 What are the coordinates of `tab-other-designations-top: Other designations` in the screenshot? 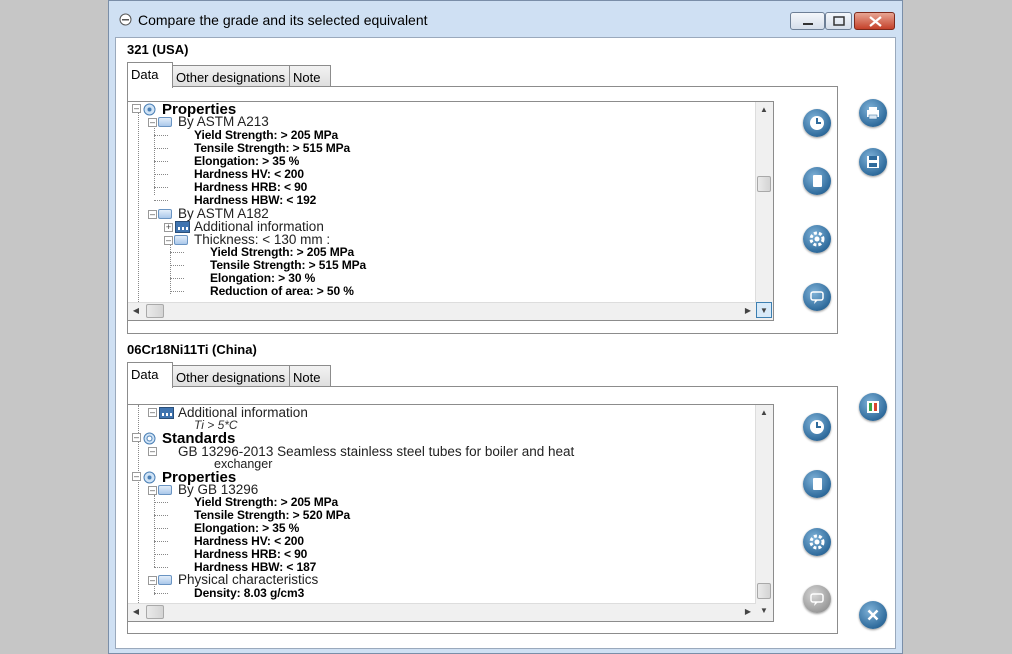 It's located at (231, 76).